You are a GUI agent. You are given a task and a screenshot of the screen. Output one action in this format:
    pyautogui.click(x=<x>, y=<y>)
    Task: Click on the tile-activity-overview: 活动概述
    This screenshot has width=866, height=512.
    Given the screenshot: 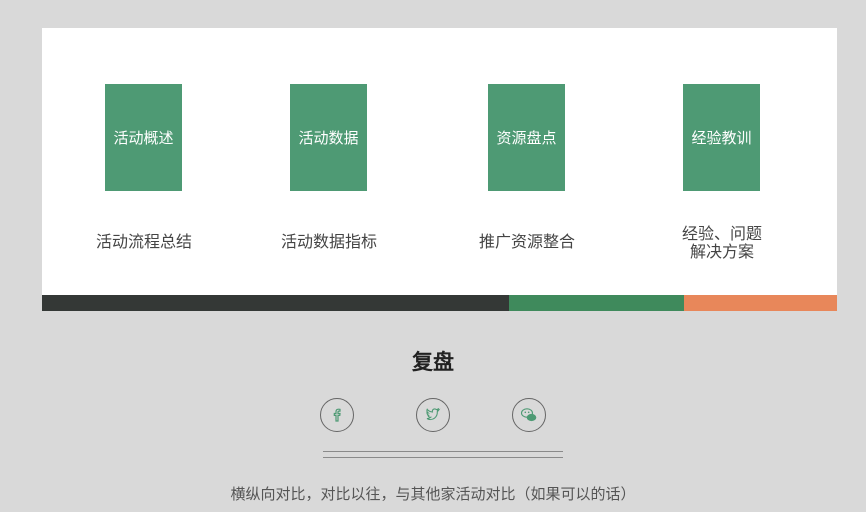 What is the action you would take?
    pyautogui.click(x=143, y=137)
    